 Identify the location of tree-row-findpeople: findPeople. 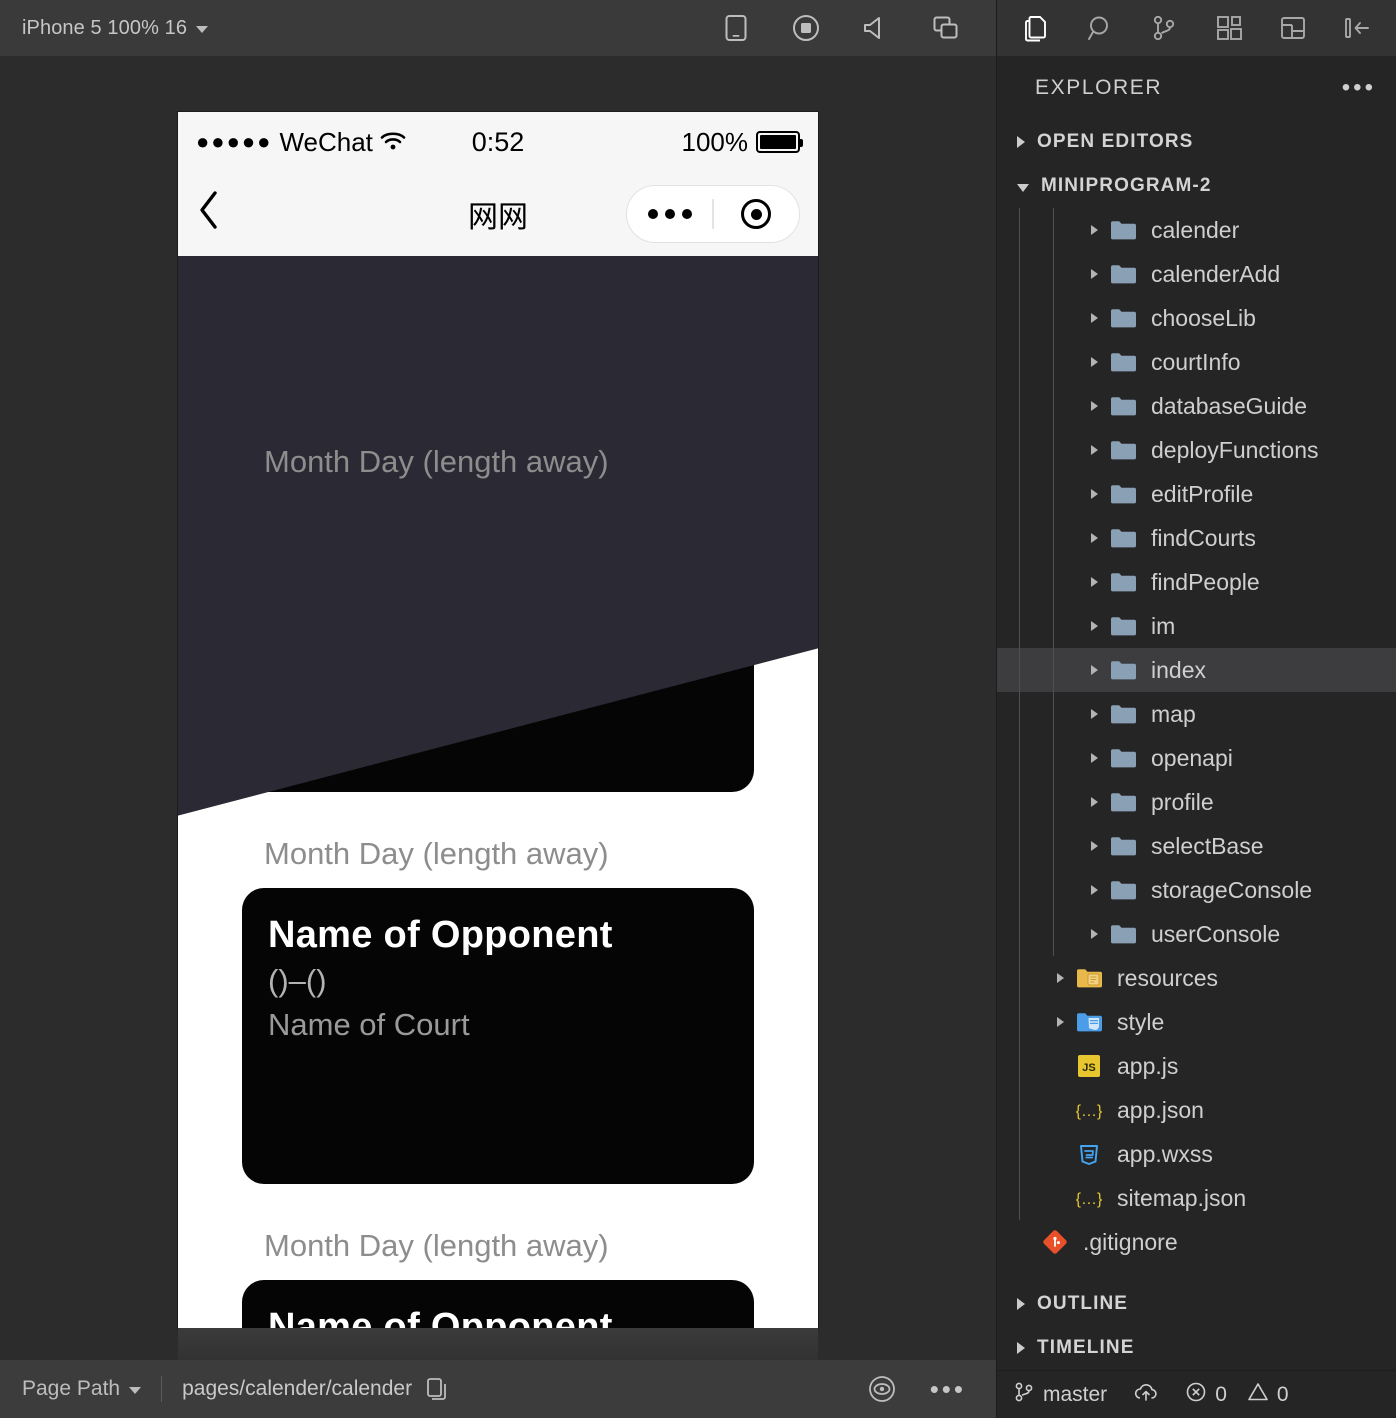
(1196, 582).